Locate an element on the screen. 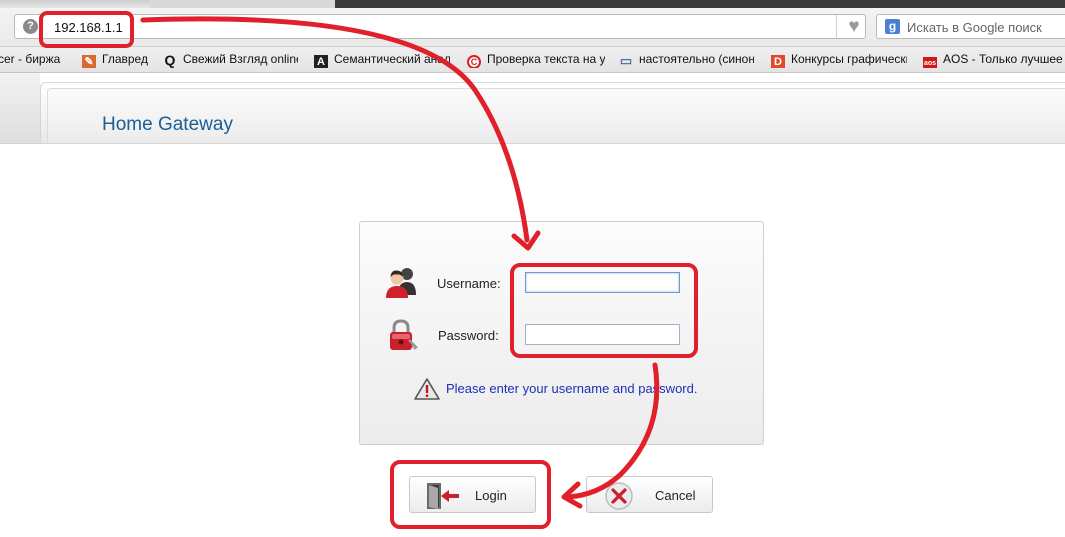 The width and height of the screenshot is (1065, 537). password-input is located at coordinates (602, 334).